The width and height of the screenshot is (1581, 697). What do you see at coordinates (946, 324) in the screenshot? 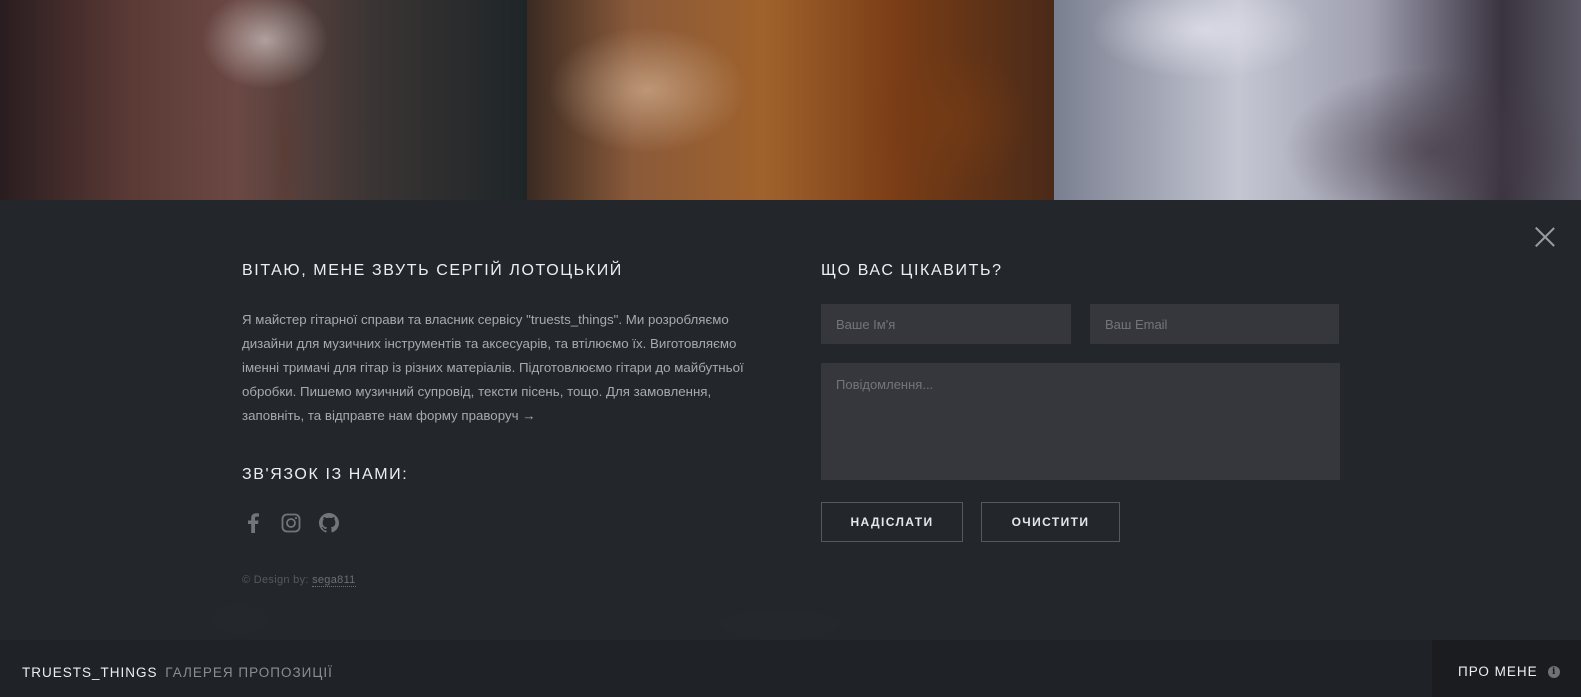
I see `name-input` at bounding box center [946, 324].